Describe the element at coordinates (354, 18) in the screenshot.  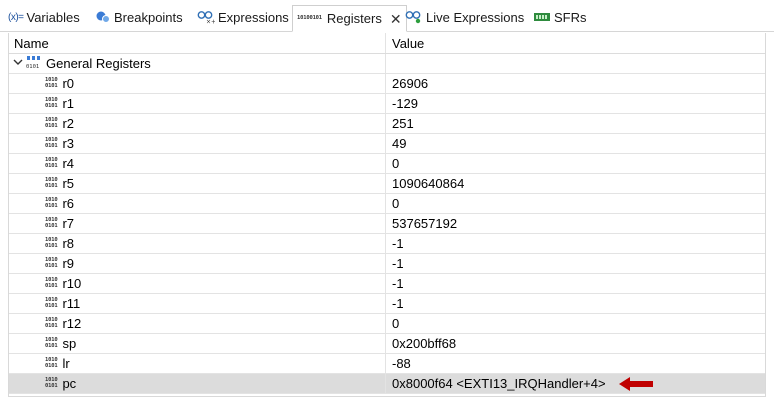
I see `tab-label: Registers` at that location.